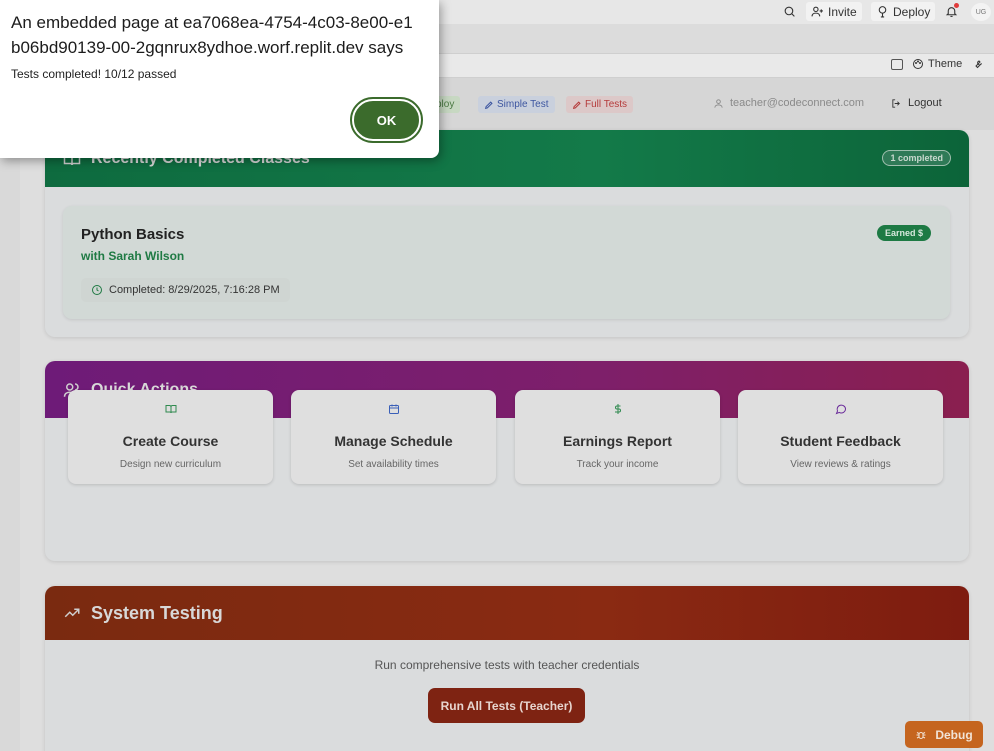 Image resolution: width=994 pixels, height=751 pixels. I want to click on student-feedback-tile: Student Feedback View reviews & ratings, so click(840, 437).